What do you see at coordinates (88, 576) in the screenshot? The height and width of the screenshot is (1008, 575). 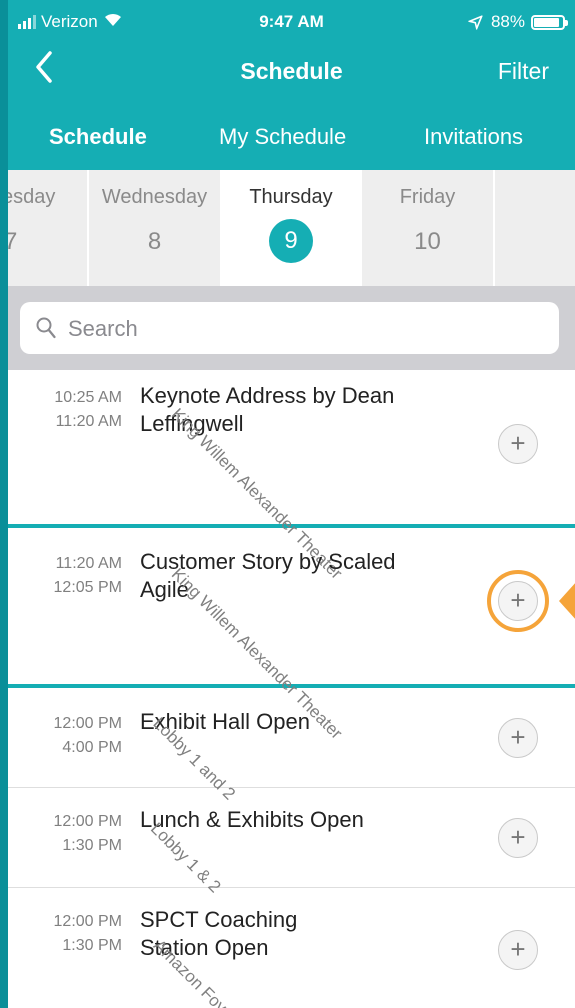 I see `session-times: 11:20 AM 12:05 PM` at bounding box center [88, 576].